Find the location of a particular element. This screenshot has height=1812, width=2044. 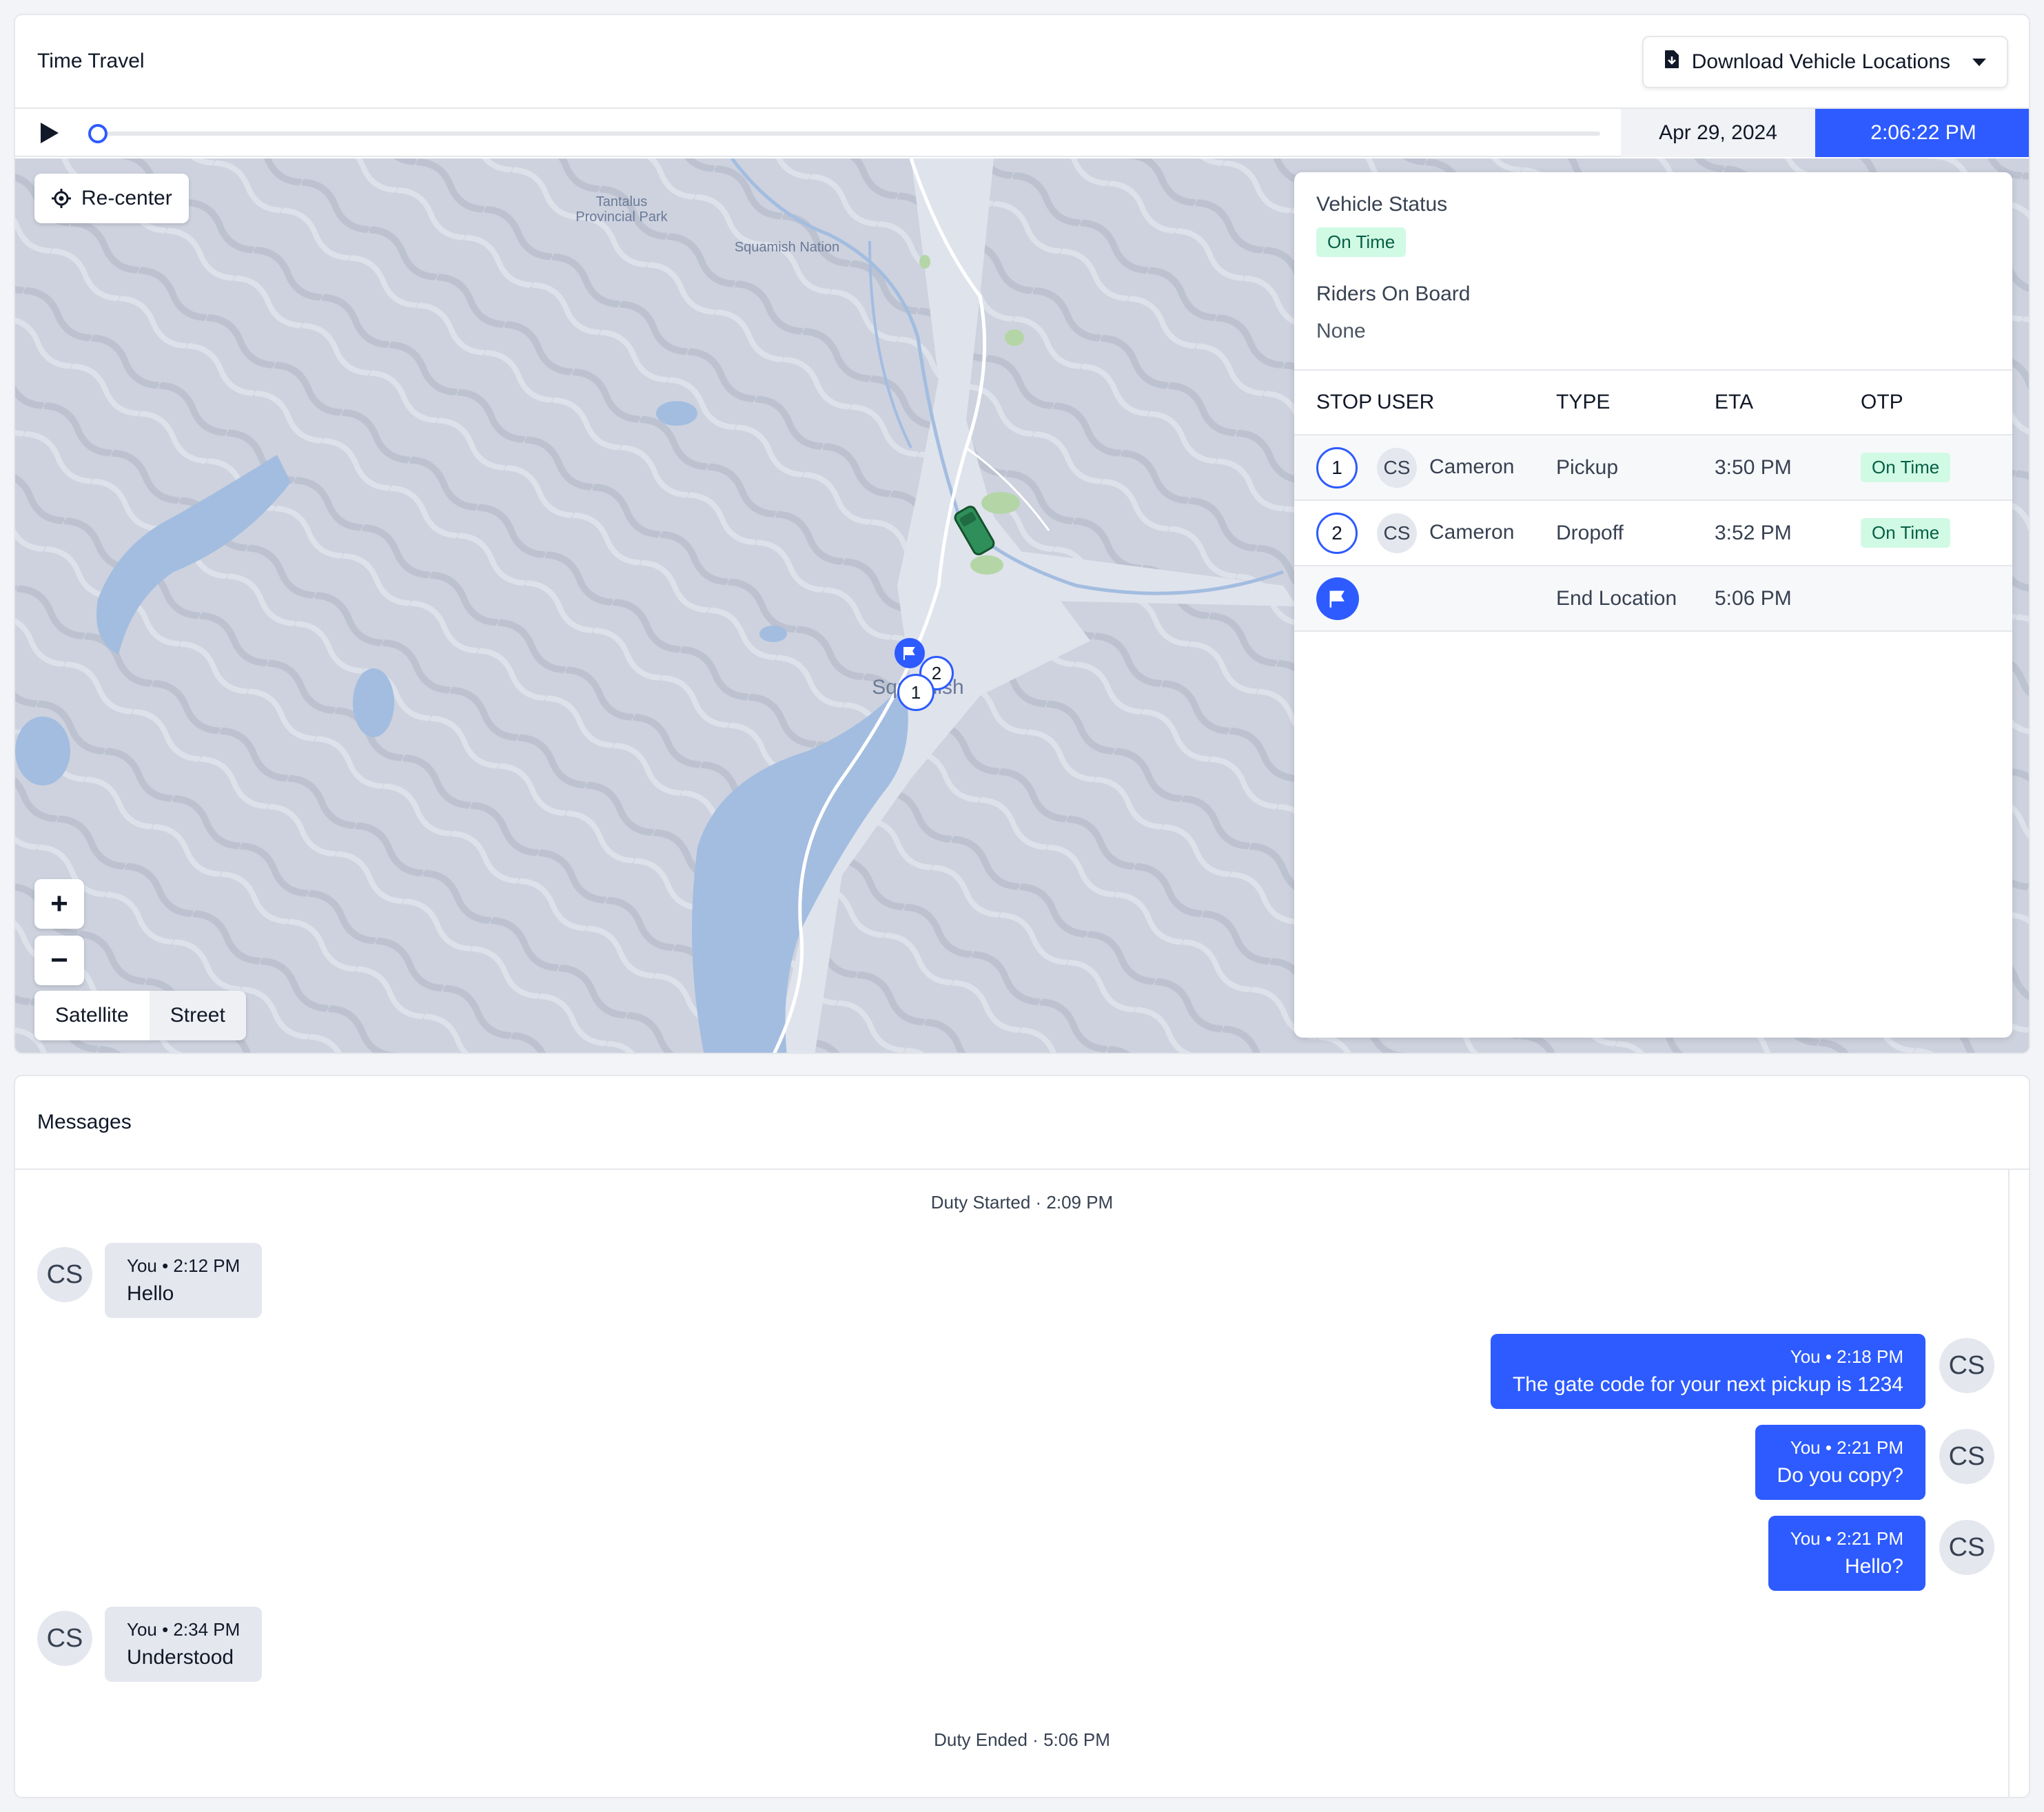

download-button-label: Download Vehicle Locations is located at coordinates (1820, 62).